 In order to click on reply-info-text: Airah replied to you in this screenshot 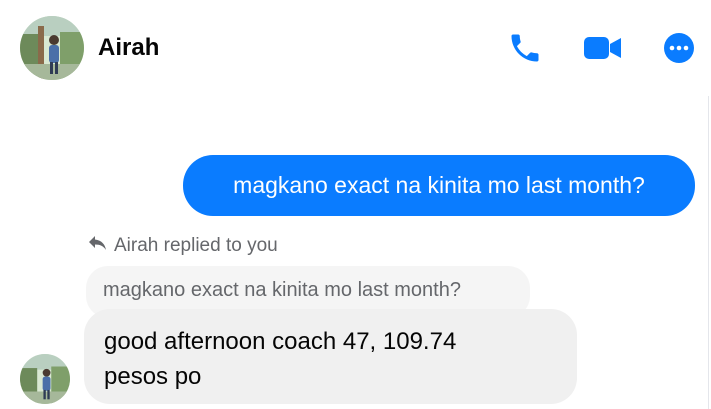, I will do `click(196, 245)`.